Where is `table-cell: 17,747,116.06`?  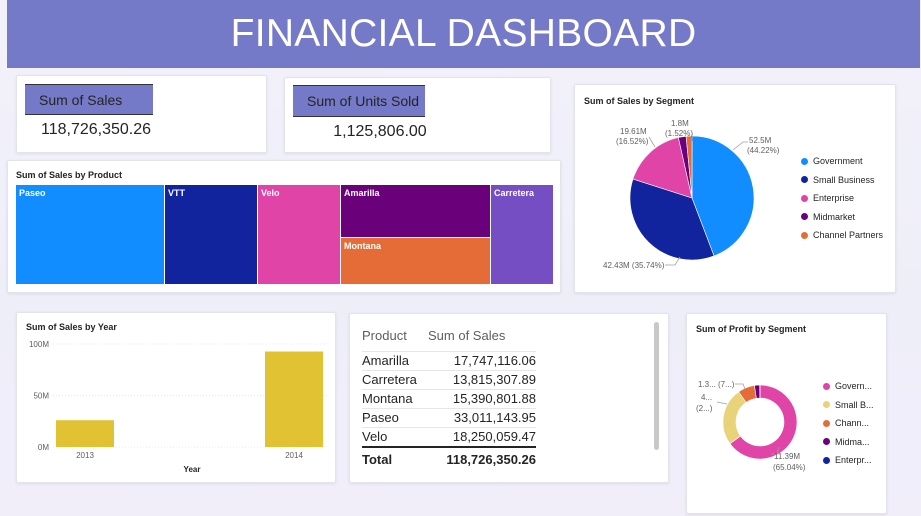
table-cell: 17,747,116.06 is located at coordinates (482, 361).